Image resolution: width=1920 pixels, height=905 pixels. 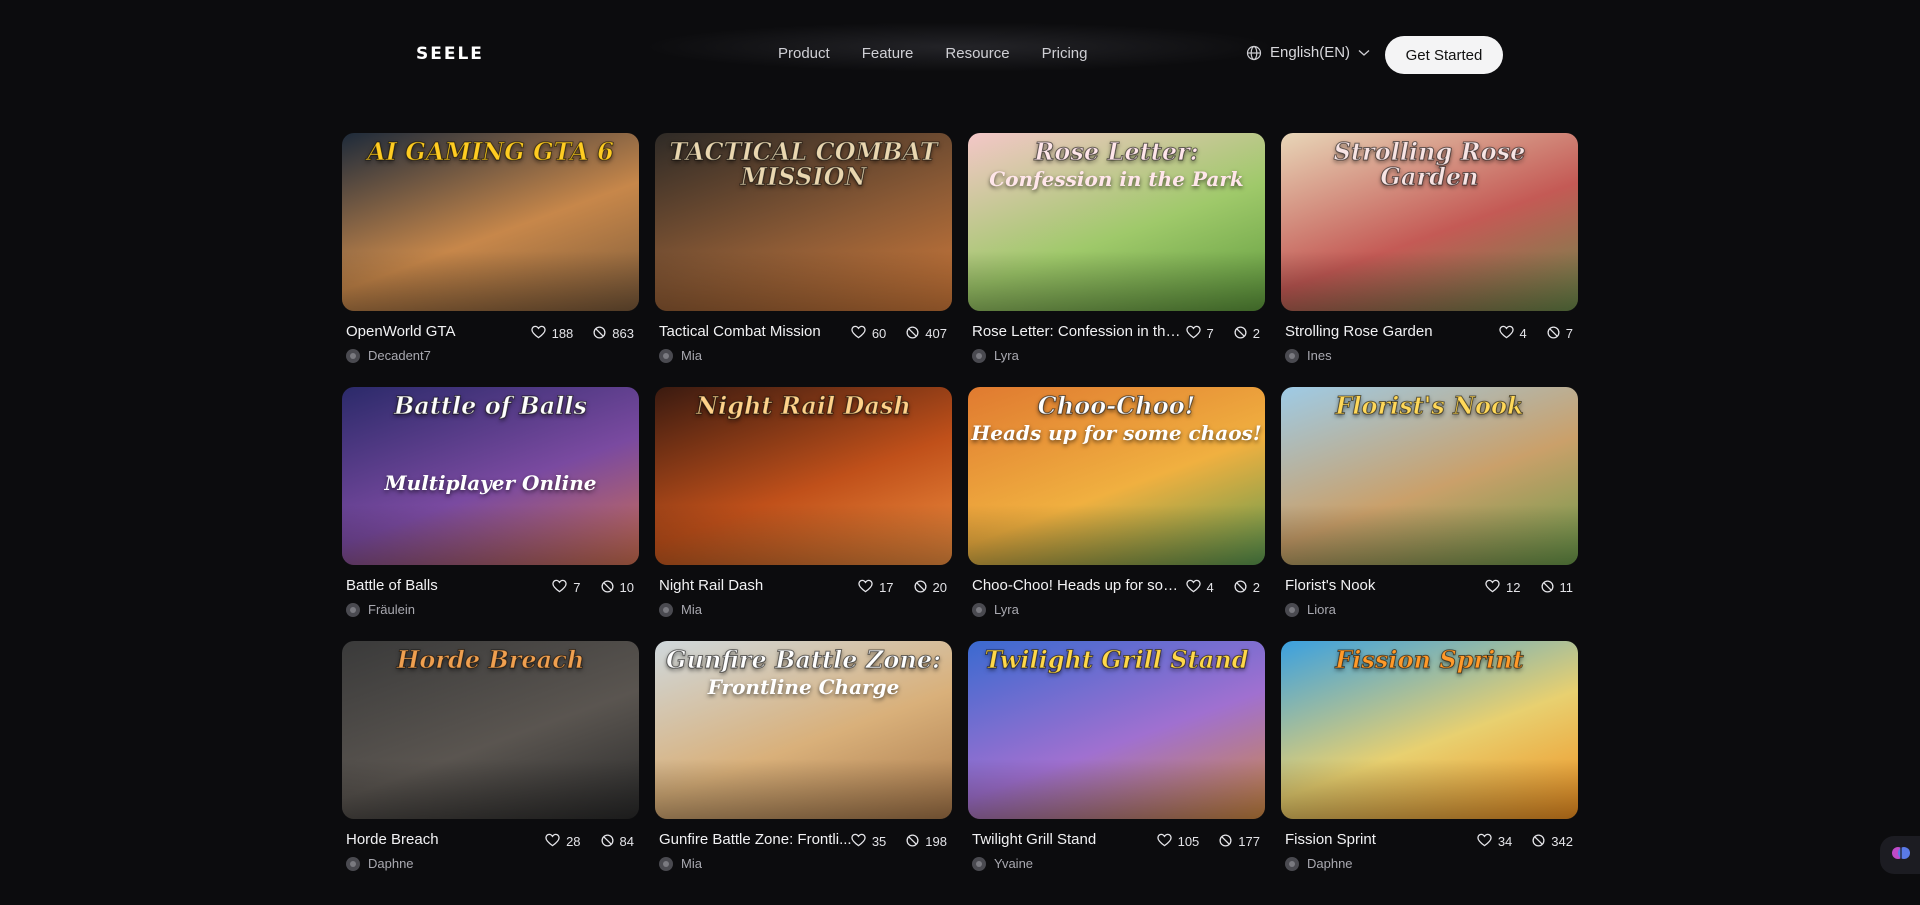 What do you see at coordinates (451, 331) in the screenshot?
I see `game-title: OpenWorld GTA` at bounding box center [451, 331].